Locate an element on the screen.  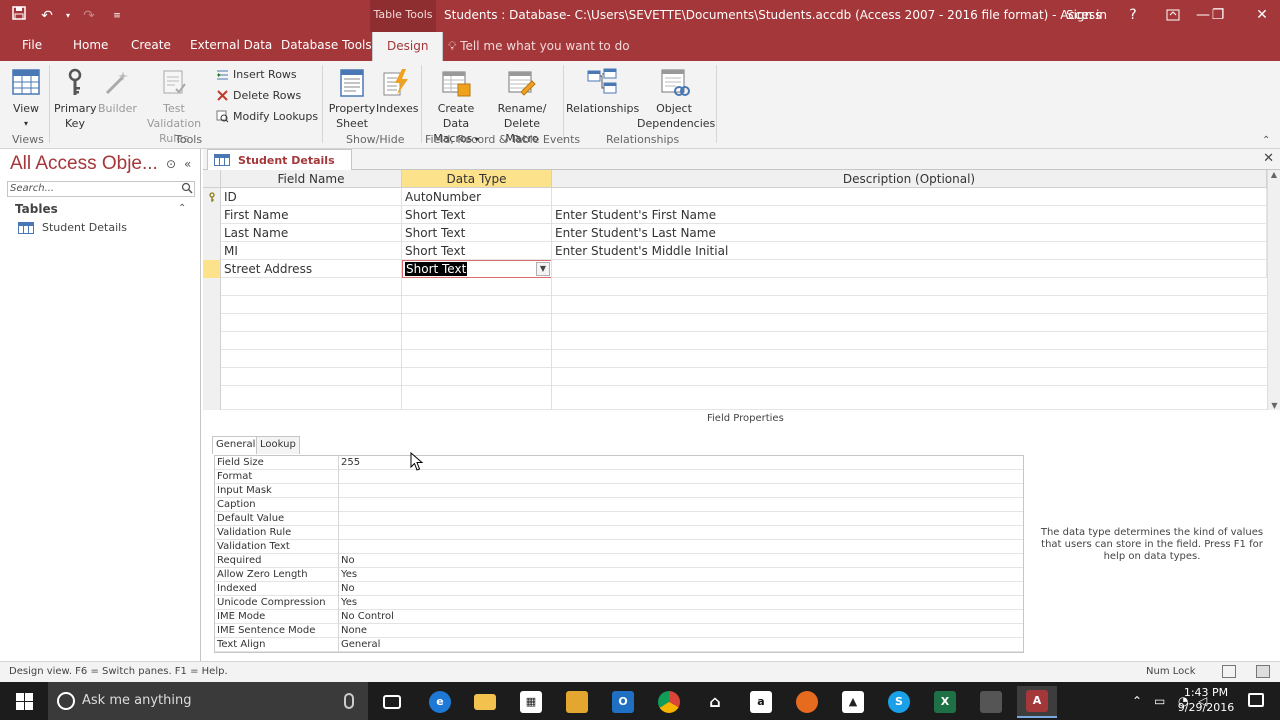
design-view-icon is located at coordinates (1263, 671).